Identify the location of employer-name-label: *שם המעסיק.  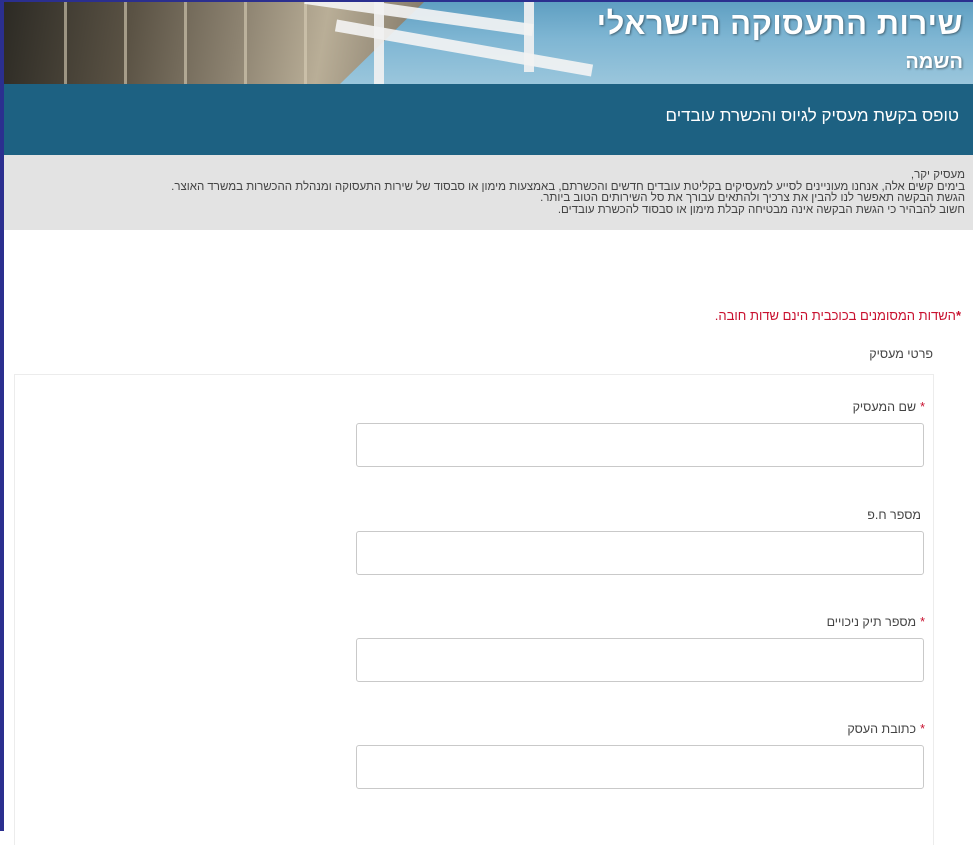
(889, 407).